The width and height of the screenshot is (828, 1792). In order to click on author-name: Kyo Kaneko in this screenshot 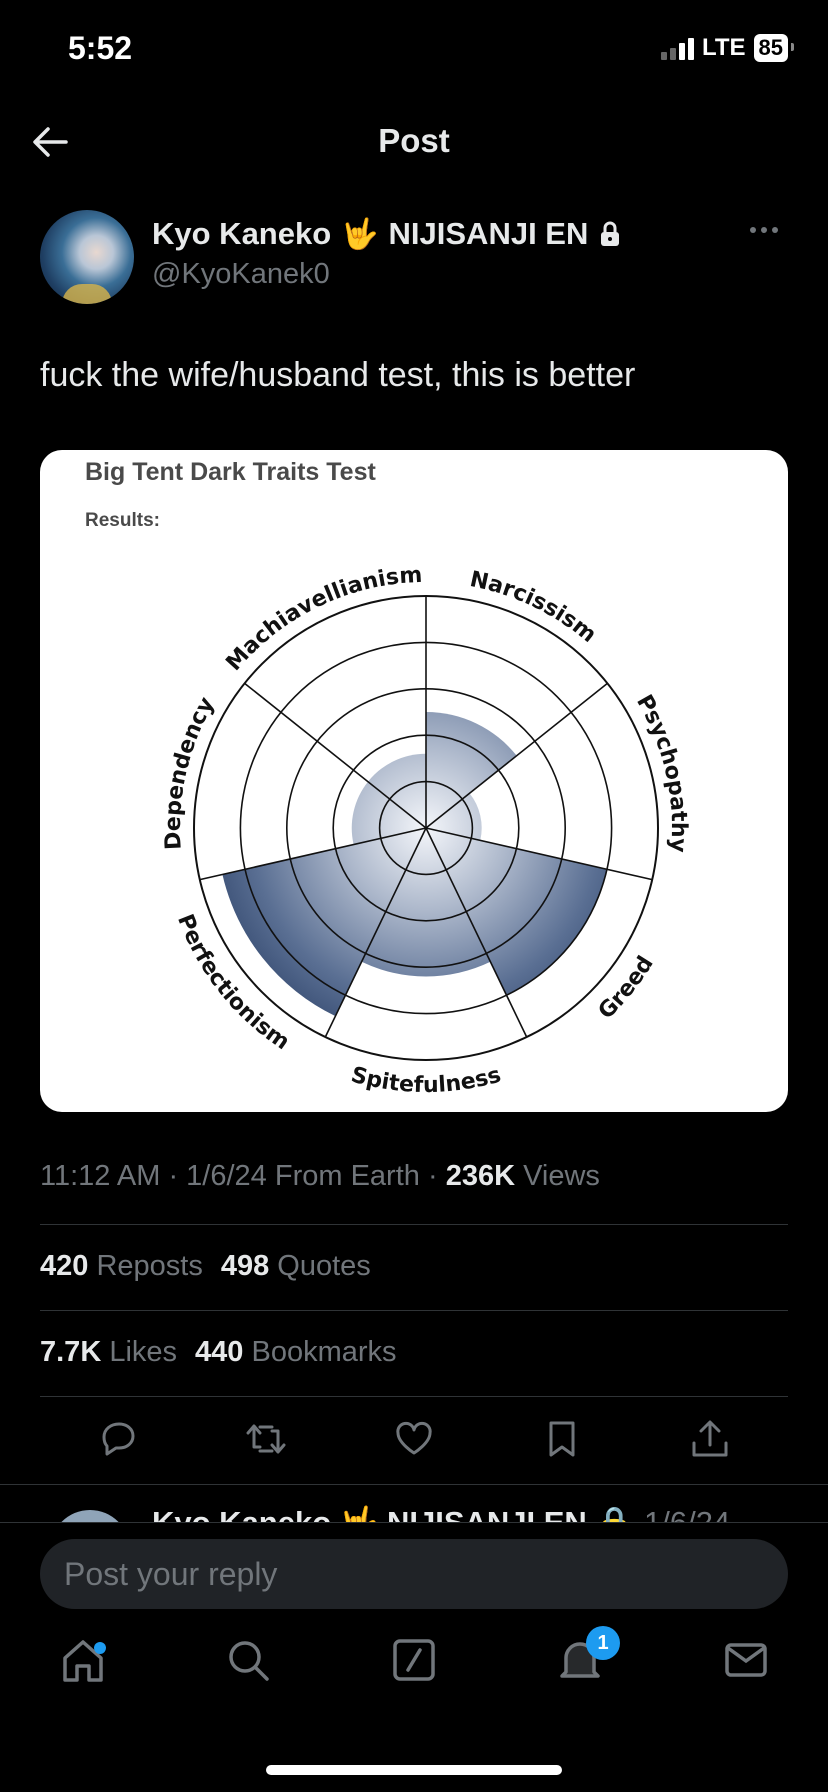, I will do `click(242, 233)`.